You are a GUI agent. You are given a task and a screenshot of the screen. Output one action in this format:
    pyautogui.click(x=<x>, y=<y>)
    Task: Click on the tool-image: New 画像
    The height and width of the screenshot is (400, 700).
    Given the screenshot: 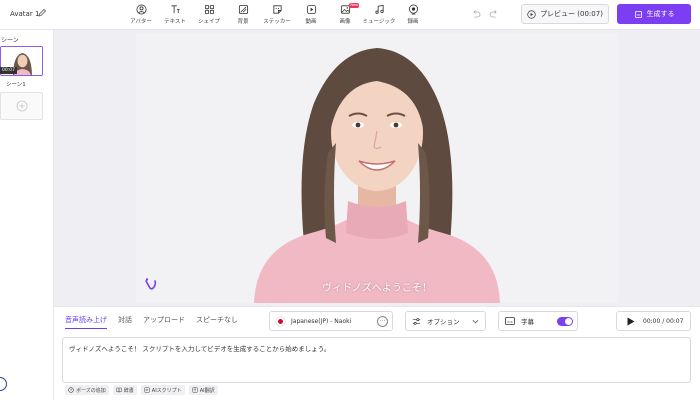 What is the action you would take?
    pyautogui.click(x=345, y=15)
    